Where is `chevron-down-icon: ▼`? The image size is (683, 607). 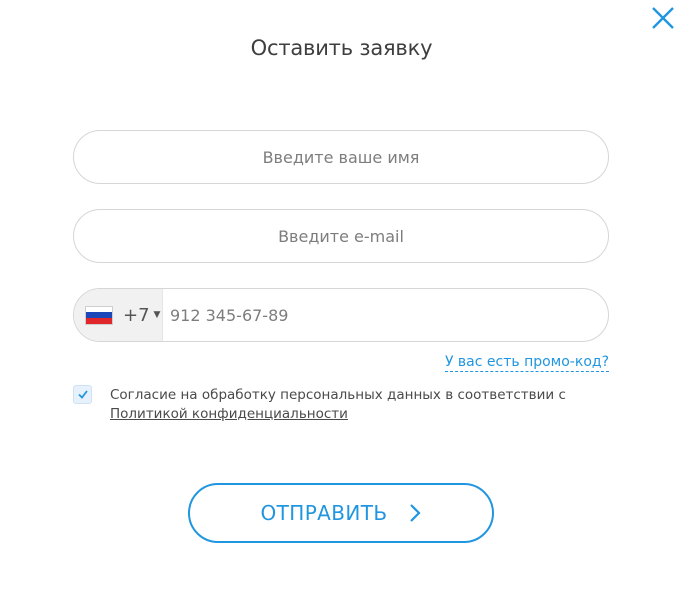 chevron-down-icon: ▼ is located at coordinates (157, 315).